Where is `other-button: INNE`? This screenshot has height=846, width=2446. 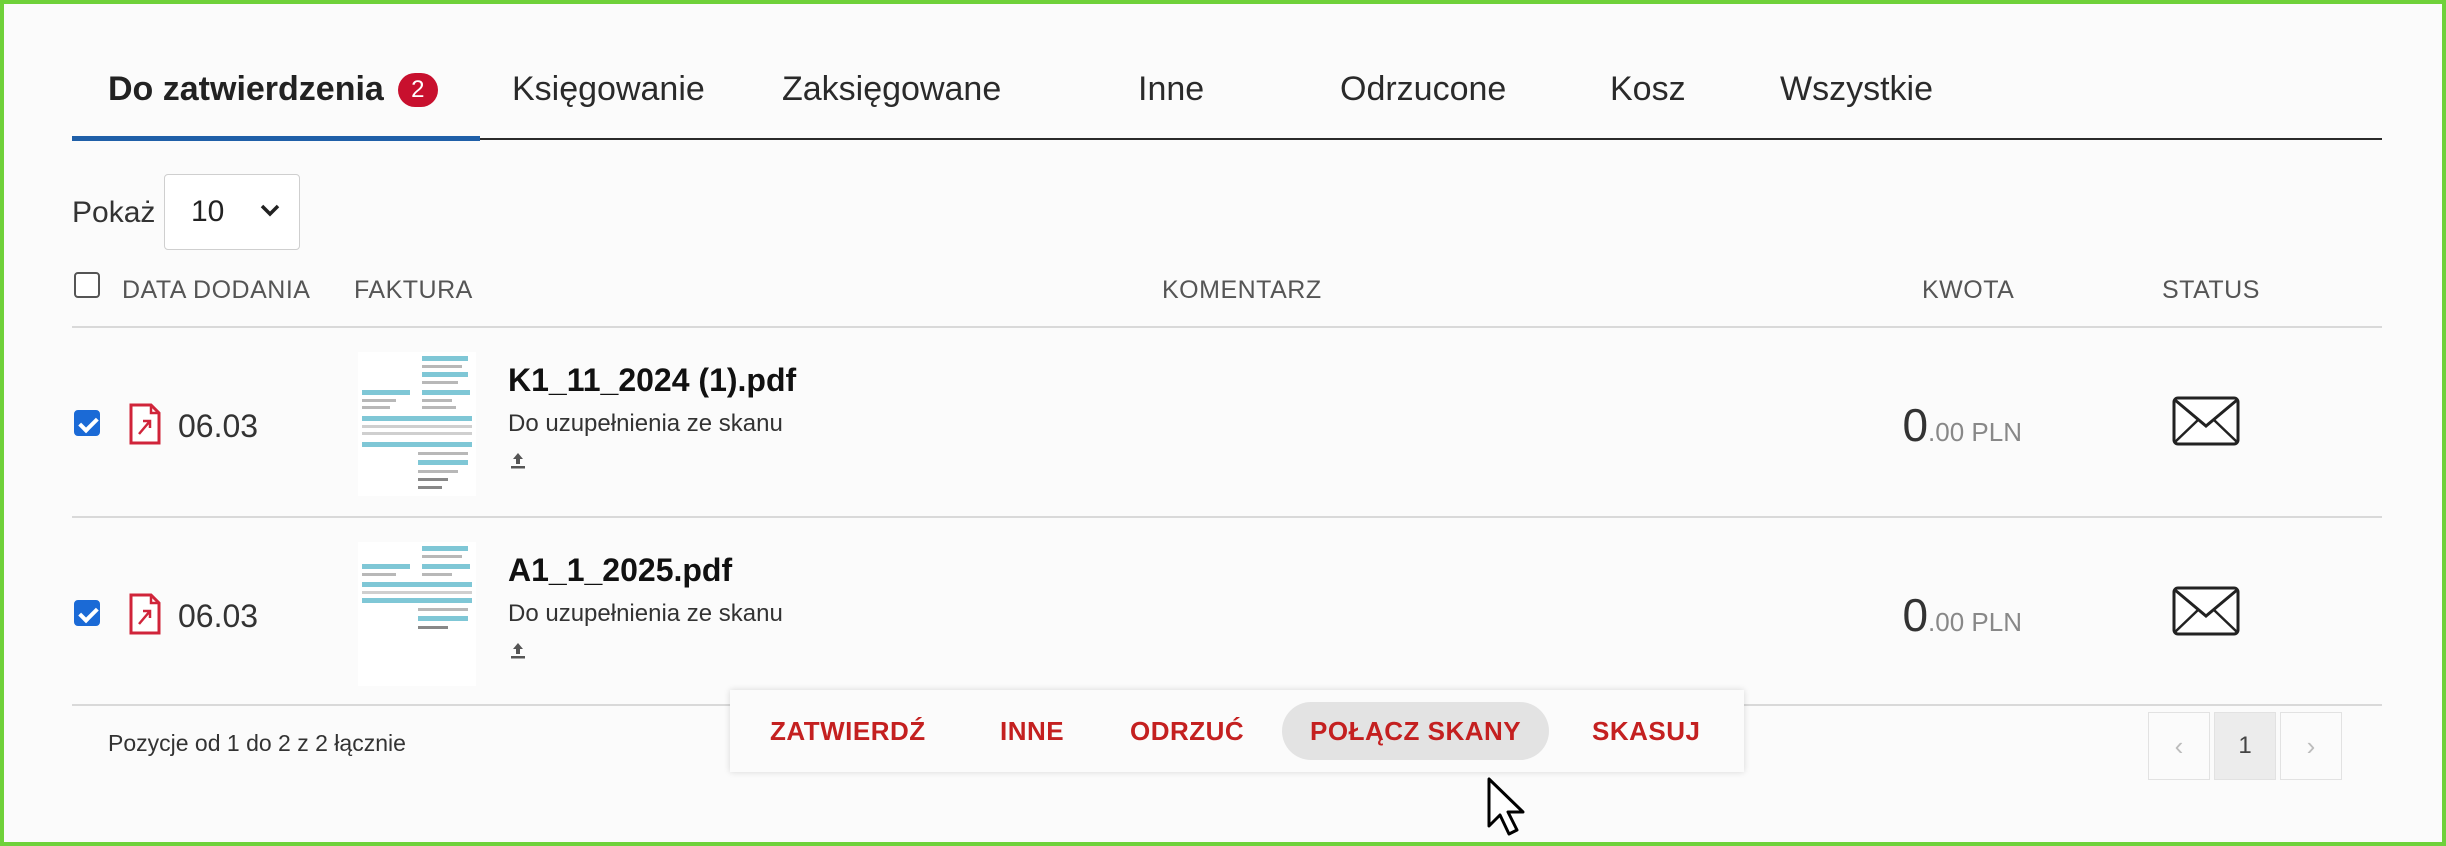 other-button: INNE is located at coordinates (1032, 731).